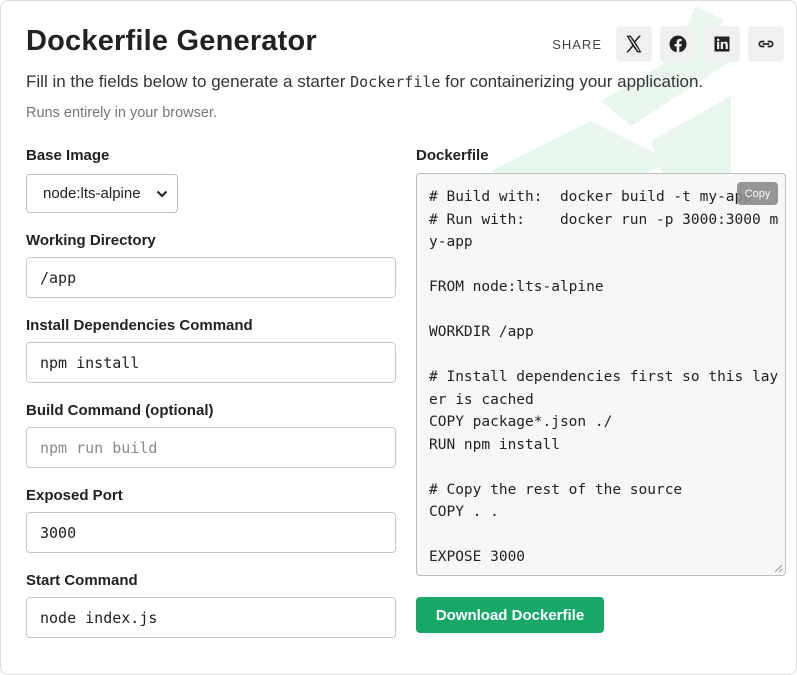  What do you see at coordinates (92, 193) in the screenshot?
I see `base-image-value: node:lts-alpine` at bounding box center [92, 193].